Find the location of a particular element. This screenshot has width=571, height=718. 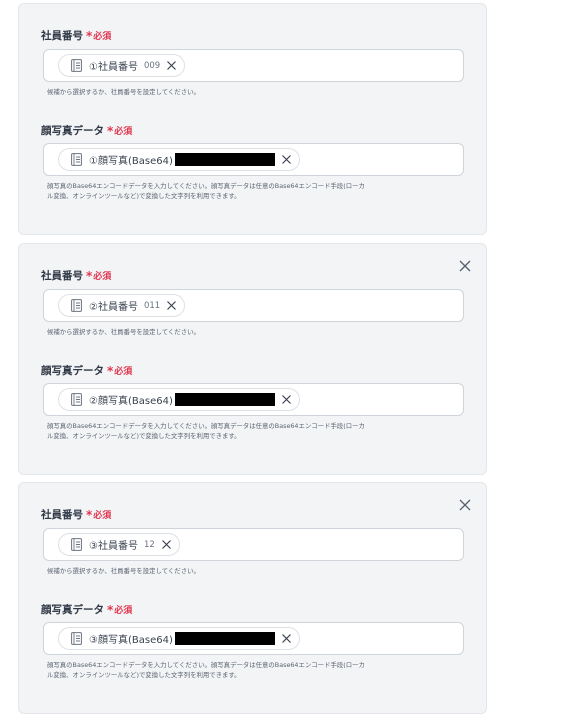

employee-number-chip-value: 009 is located at coordinates (152, 65).